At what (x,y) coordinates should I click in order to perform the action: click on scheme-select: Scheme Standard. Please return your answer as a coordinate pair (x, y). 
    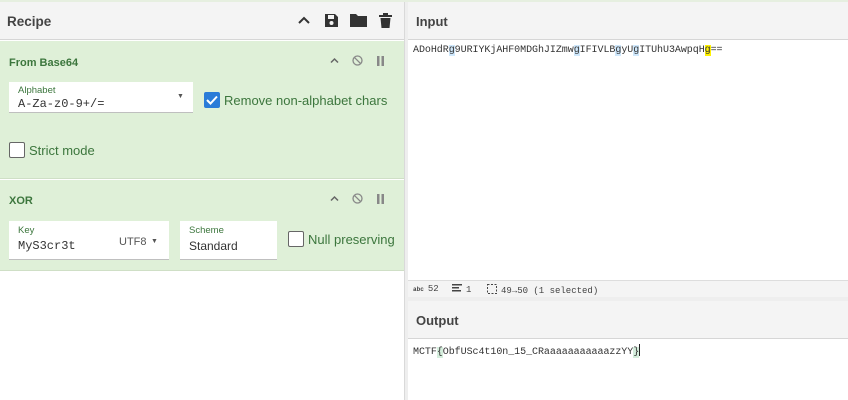
    Looking at the image, I should click on (228, 240).